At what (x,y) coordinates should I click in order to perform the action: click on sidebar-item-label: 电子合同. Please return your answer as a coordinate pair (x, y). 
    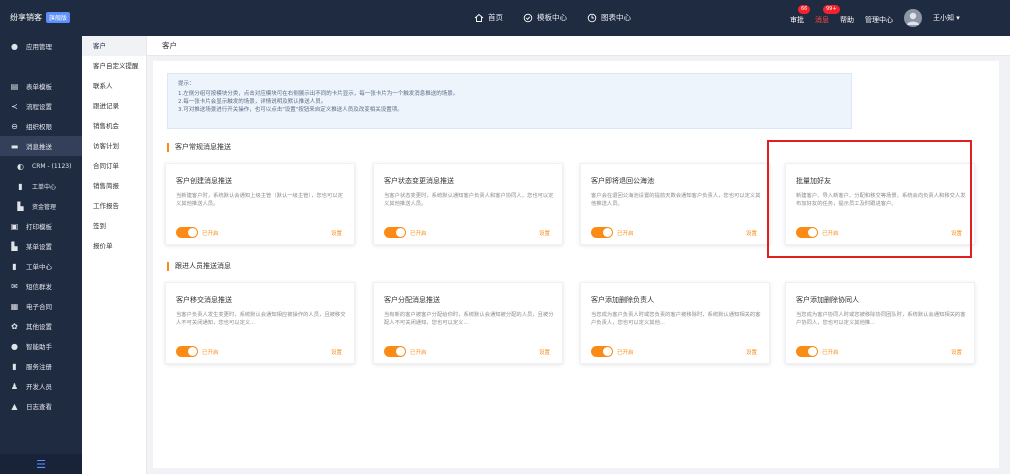
    Looking at the image, I should click on (39, 307).